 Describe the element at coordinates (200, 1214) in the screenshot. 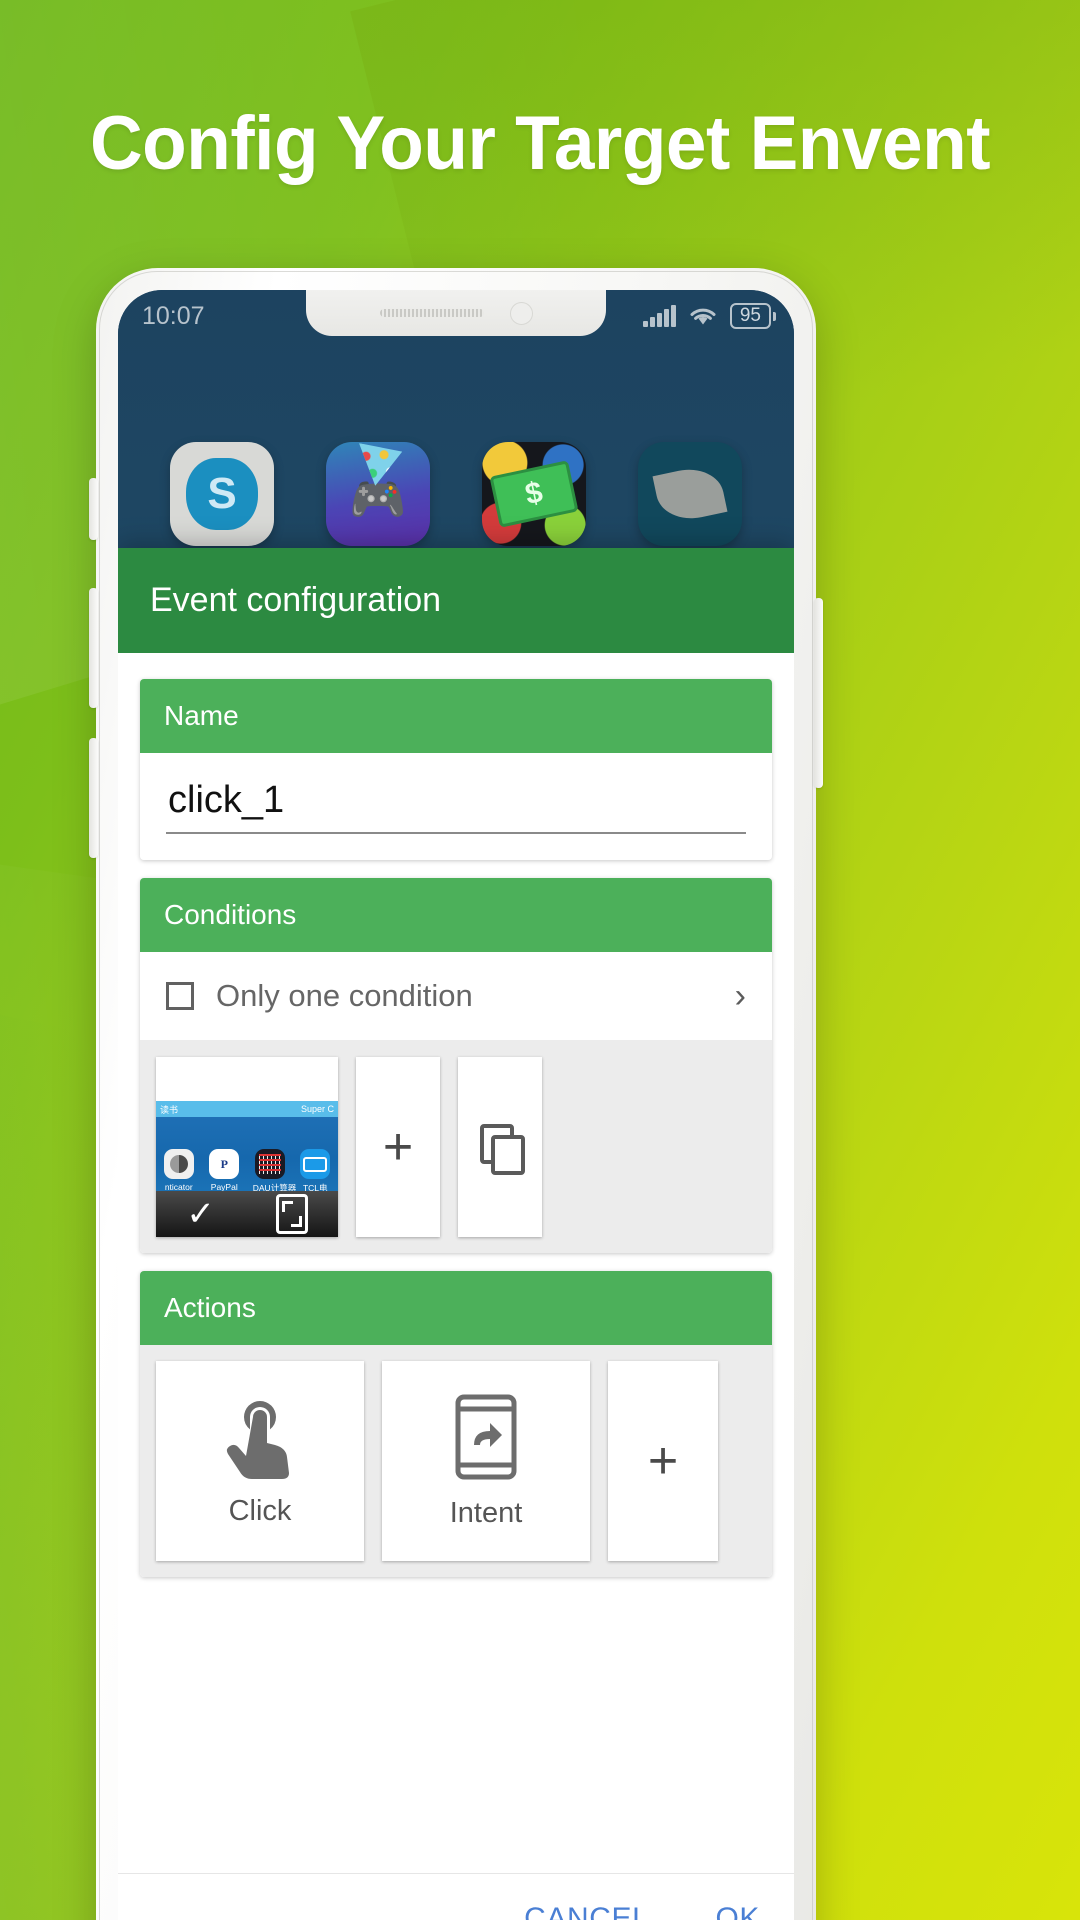

I see `check-icon: ✓` at that location.